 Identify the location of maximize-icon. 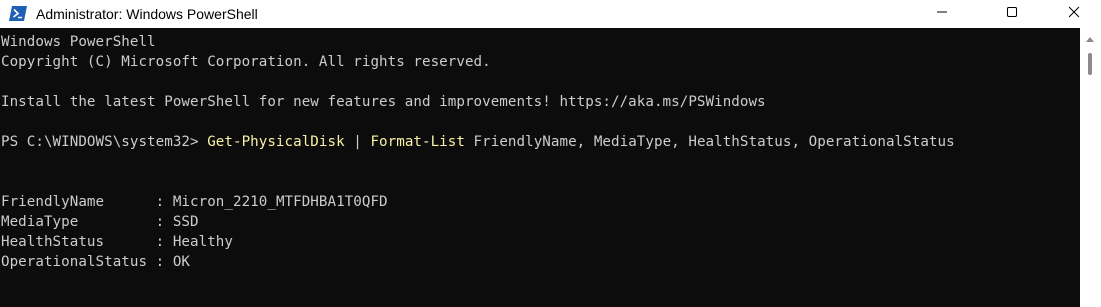
(1012, 14).